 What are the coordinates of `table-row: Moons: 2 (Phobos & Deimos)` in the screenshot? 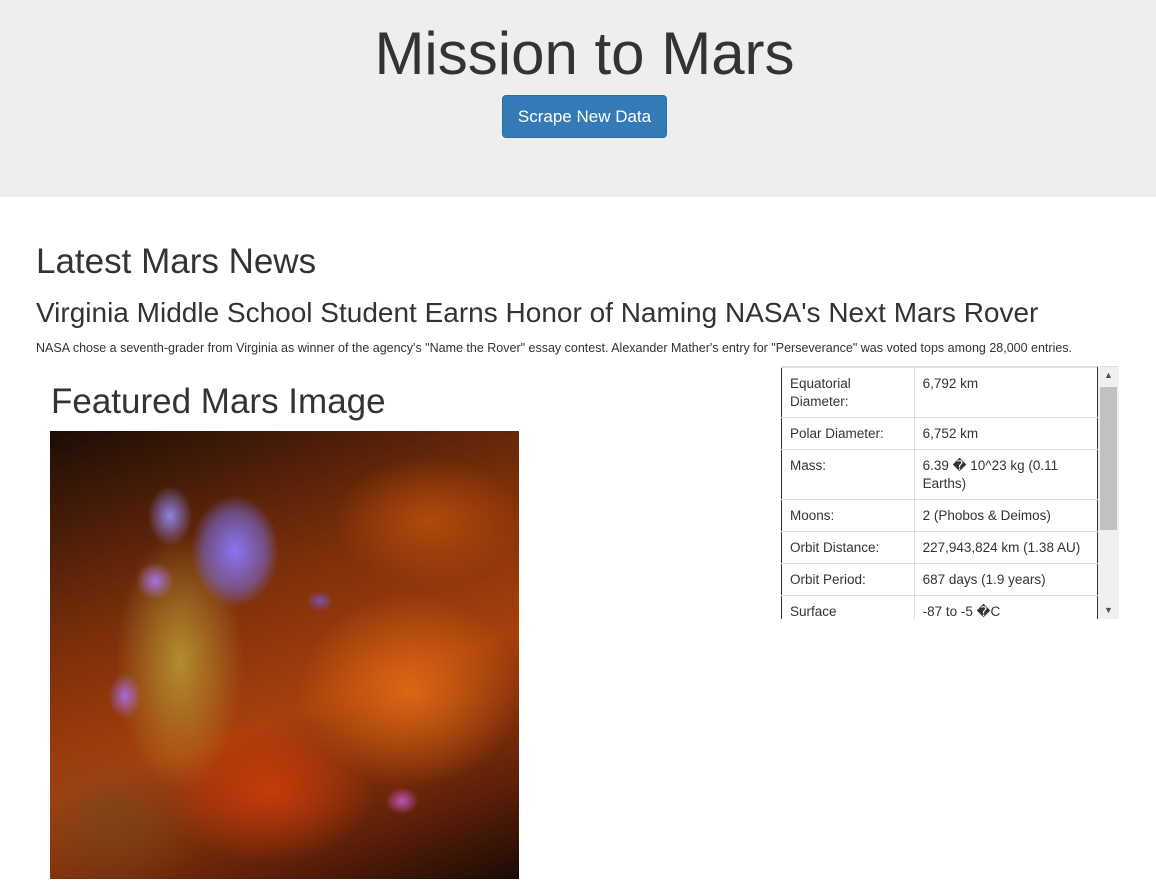 It's located at (940, 515).